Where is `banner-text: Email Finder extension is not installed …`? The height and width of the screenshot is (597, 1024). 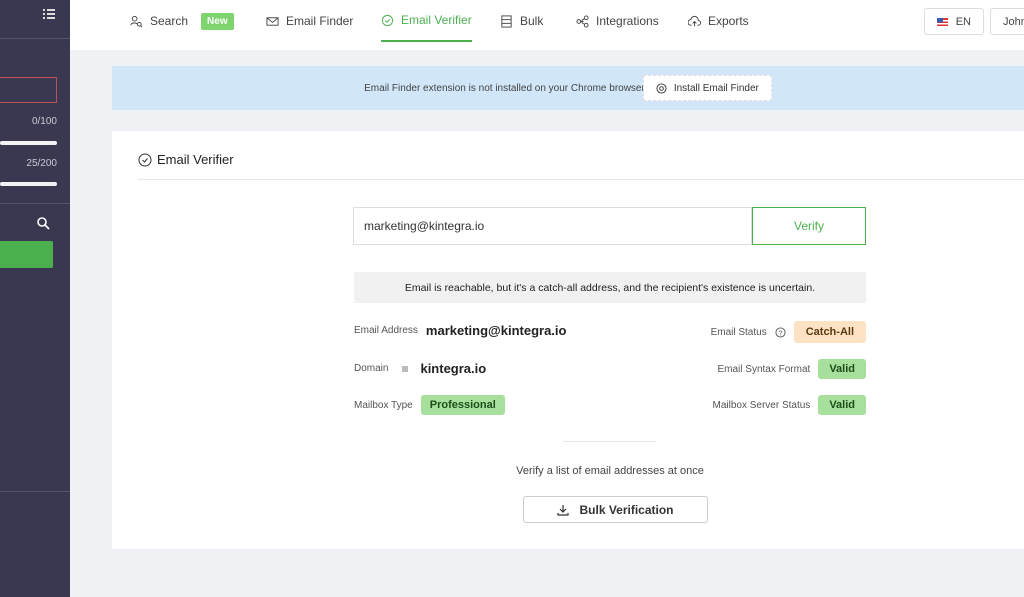
banner-text: Email Finder extension is not installed … is located at coordinates (504, 88).